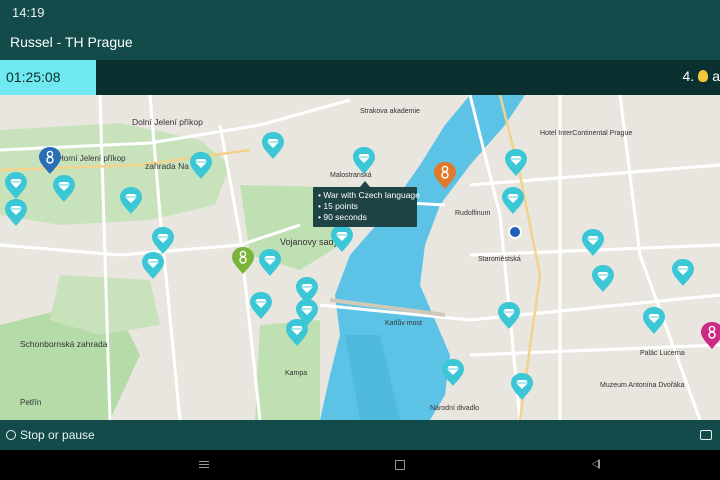 The image size is (720, 480). I want to click on my-location-marker, so click(515, 232).